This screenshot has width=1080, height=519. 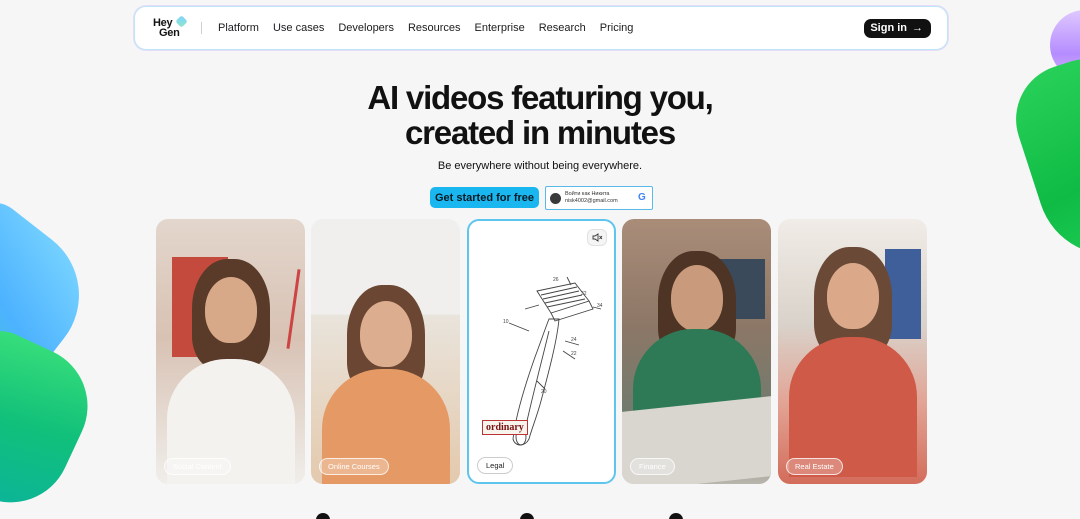 What do you see at coordinates (354, 466) in the screenshot?
I see `card-label-online-courses: Online Courses` at bounding box center [354, 466].